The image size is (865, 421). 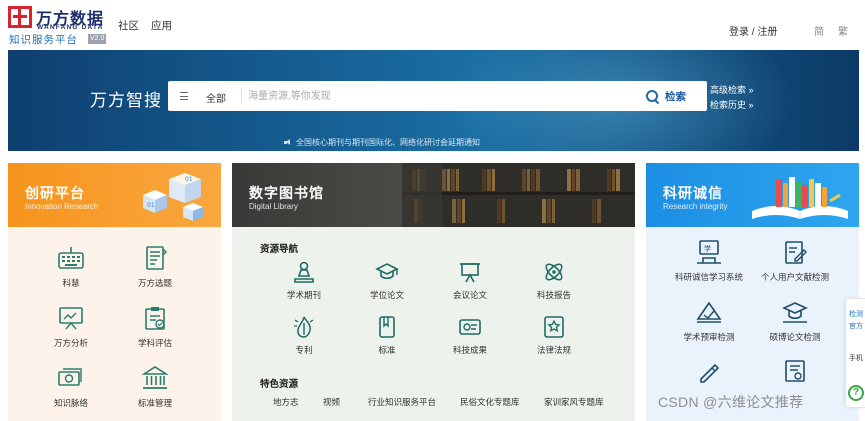 I want to click on library-subtitle: Digital Library, so click(x=273, y=206).